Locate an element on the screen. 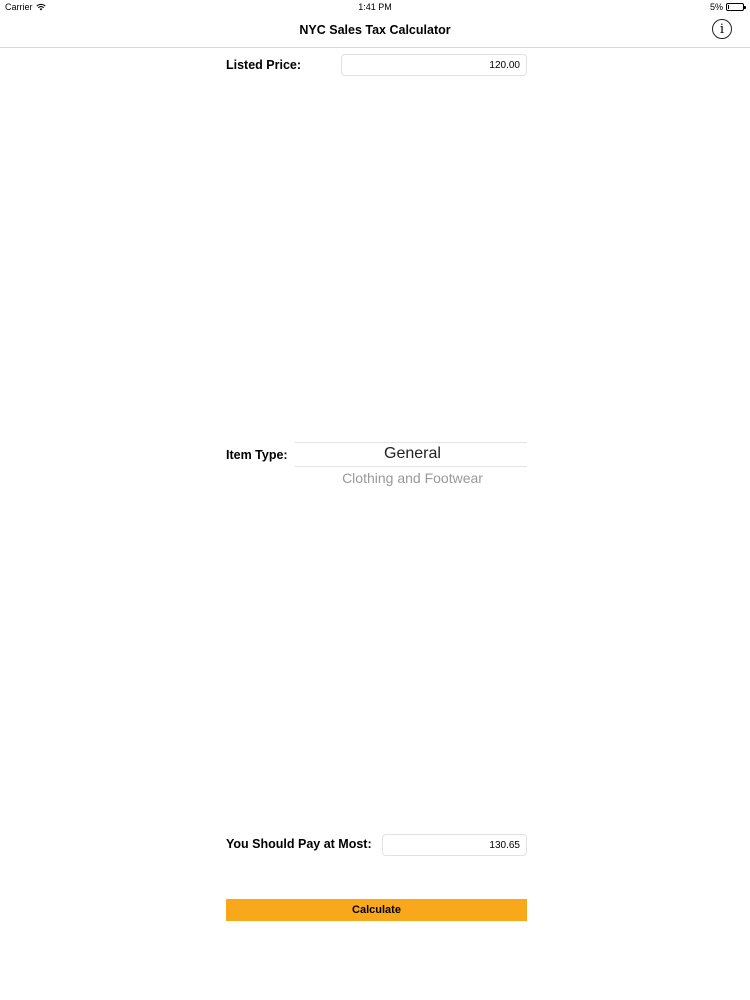 This screenshot has height=1000, width=750. calculate-button: Calculate is located at coordinates (376, 910).